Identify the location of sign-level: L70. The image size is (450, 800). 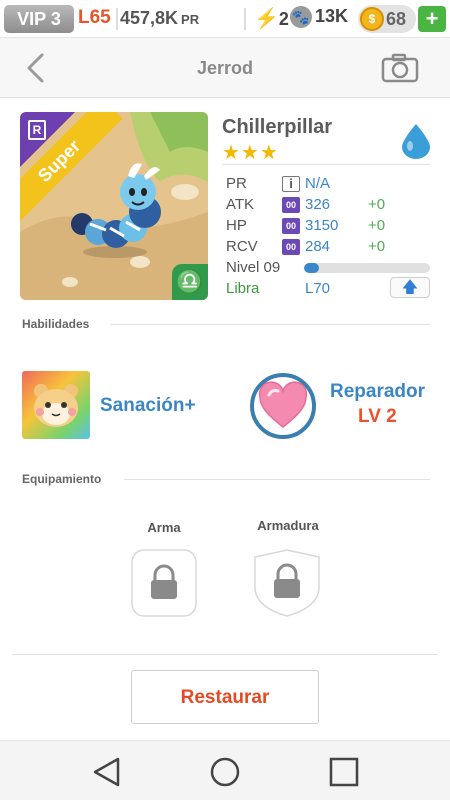
(318, 288).